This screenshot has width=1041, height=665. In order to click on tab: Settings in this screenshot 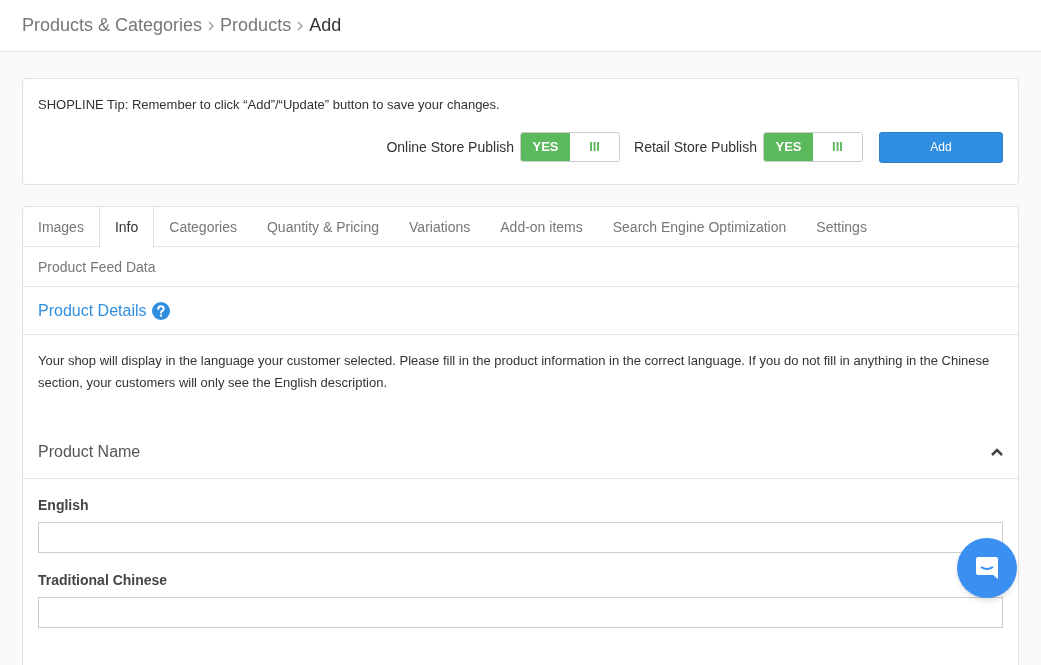, I will do `click(841, 227)`.